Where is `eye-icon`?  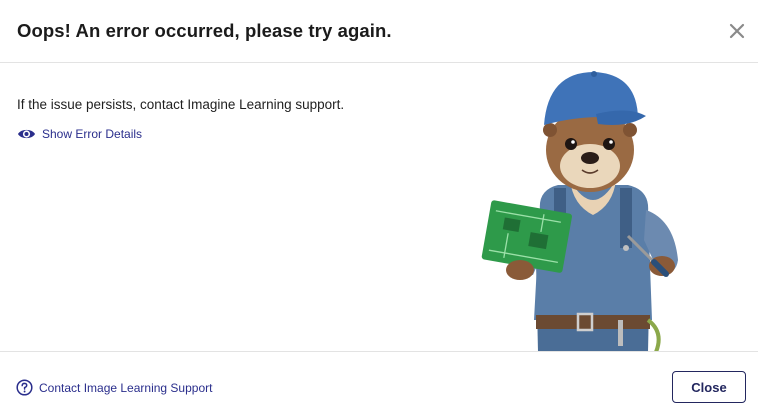
eye-icon is located at coordinates (26, 134).